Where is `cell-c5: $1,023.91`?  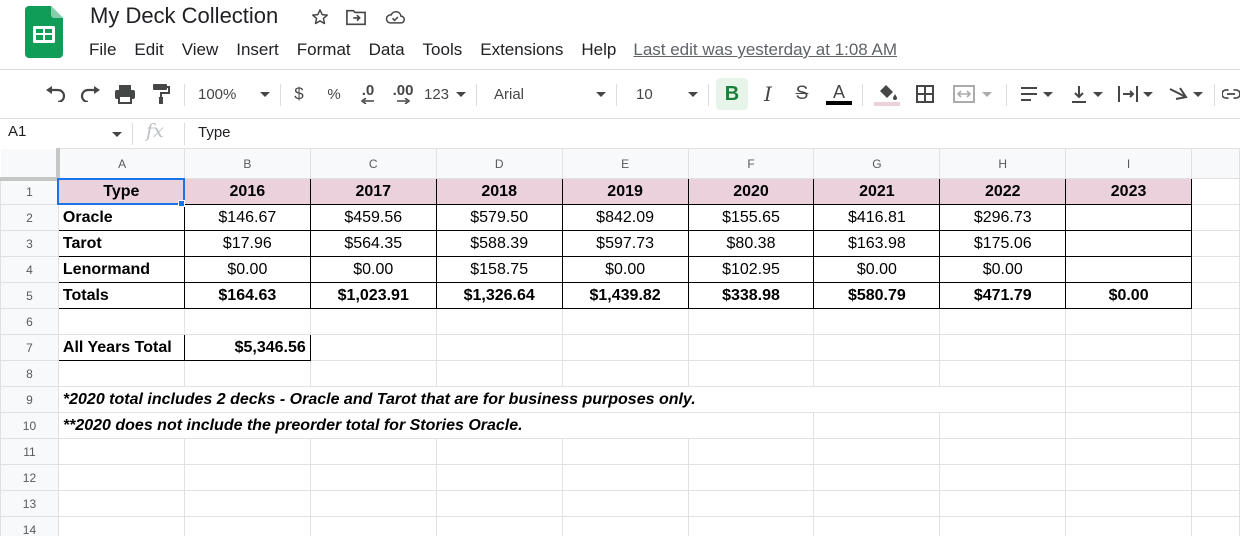
cell-c5: $1,023.91 is located at coordinates (373, 295).